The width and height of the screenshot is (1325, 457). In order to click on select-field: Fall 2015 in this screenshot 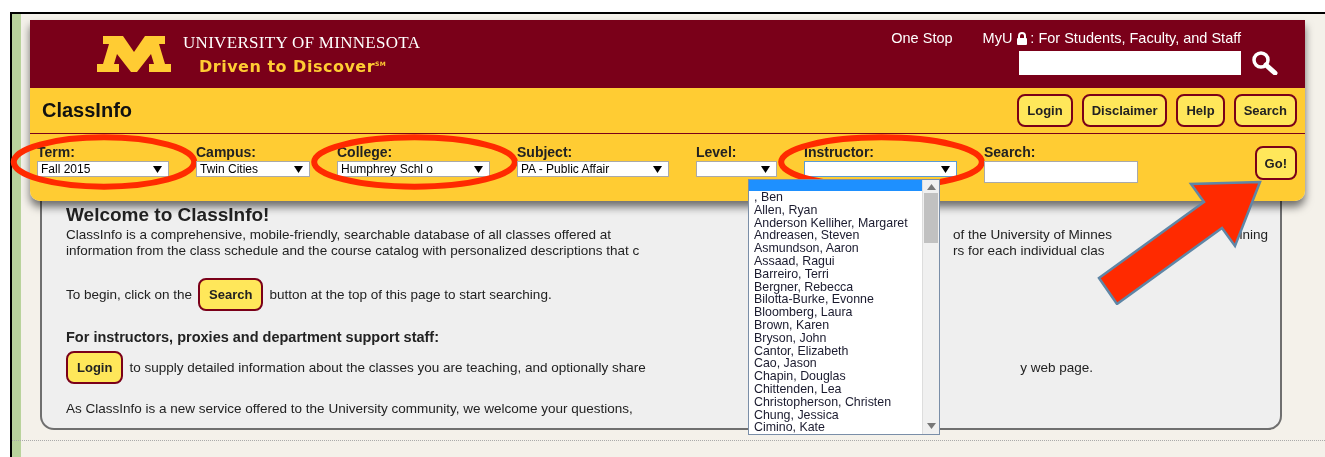, I will do `click(103, 169)`.